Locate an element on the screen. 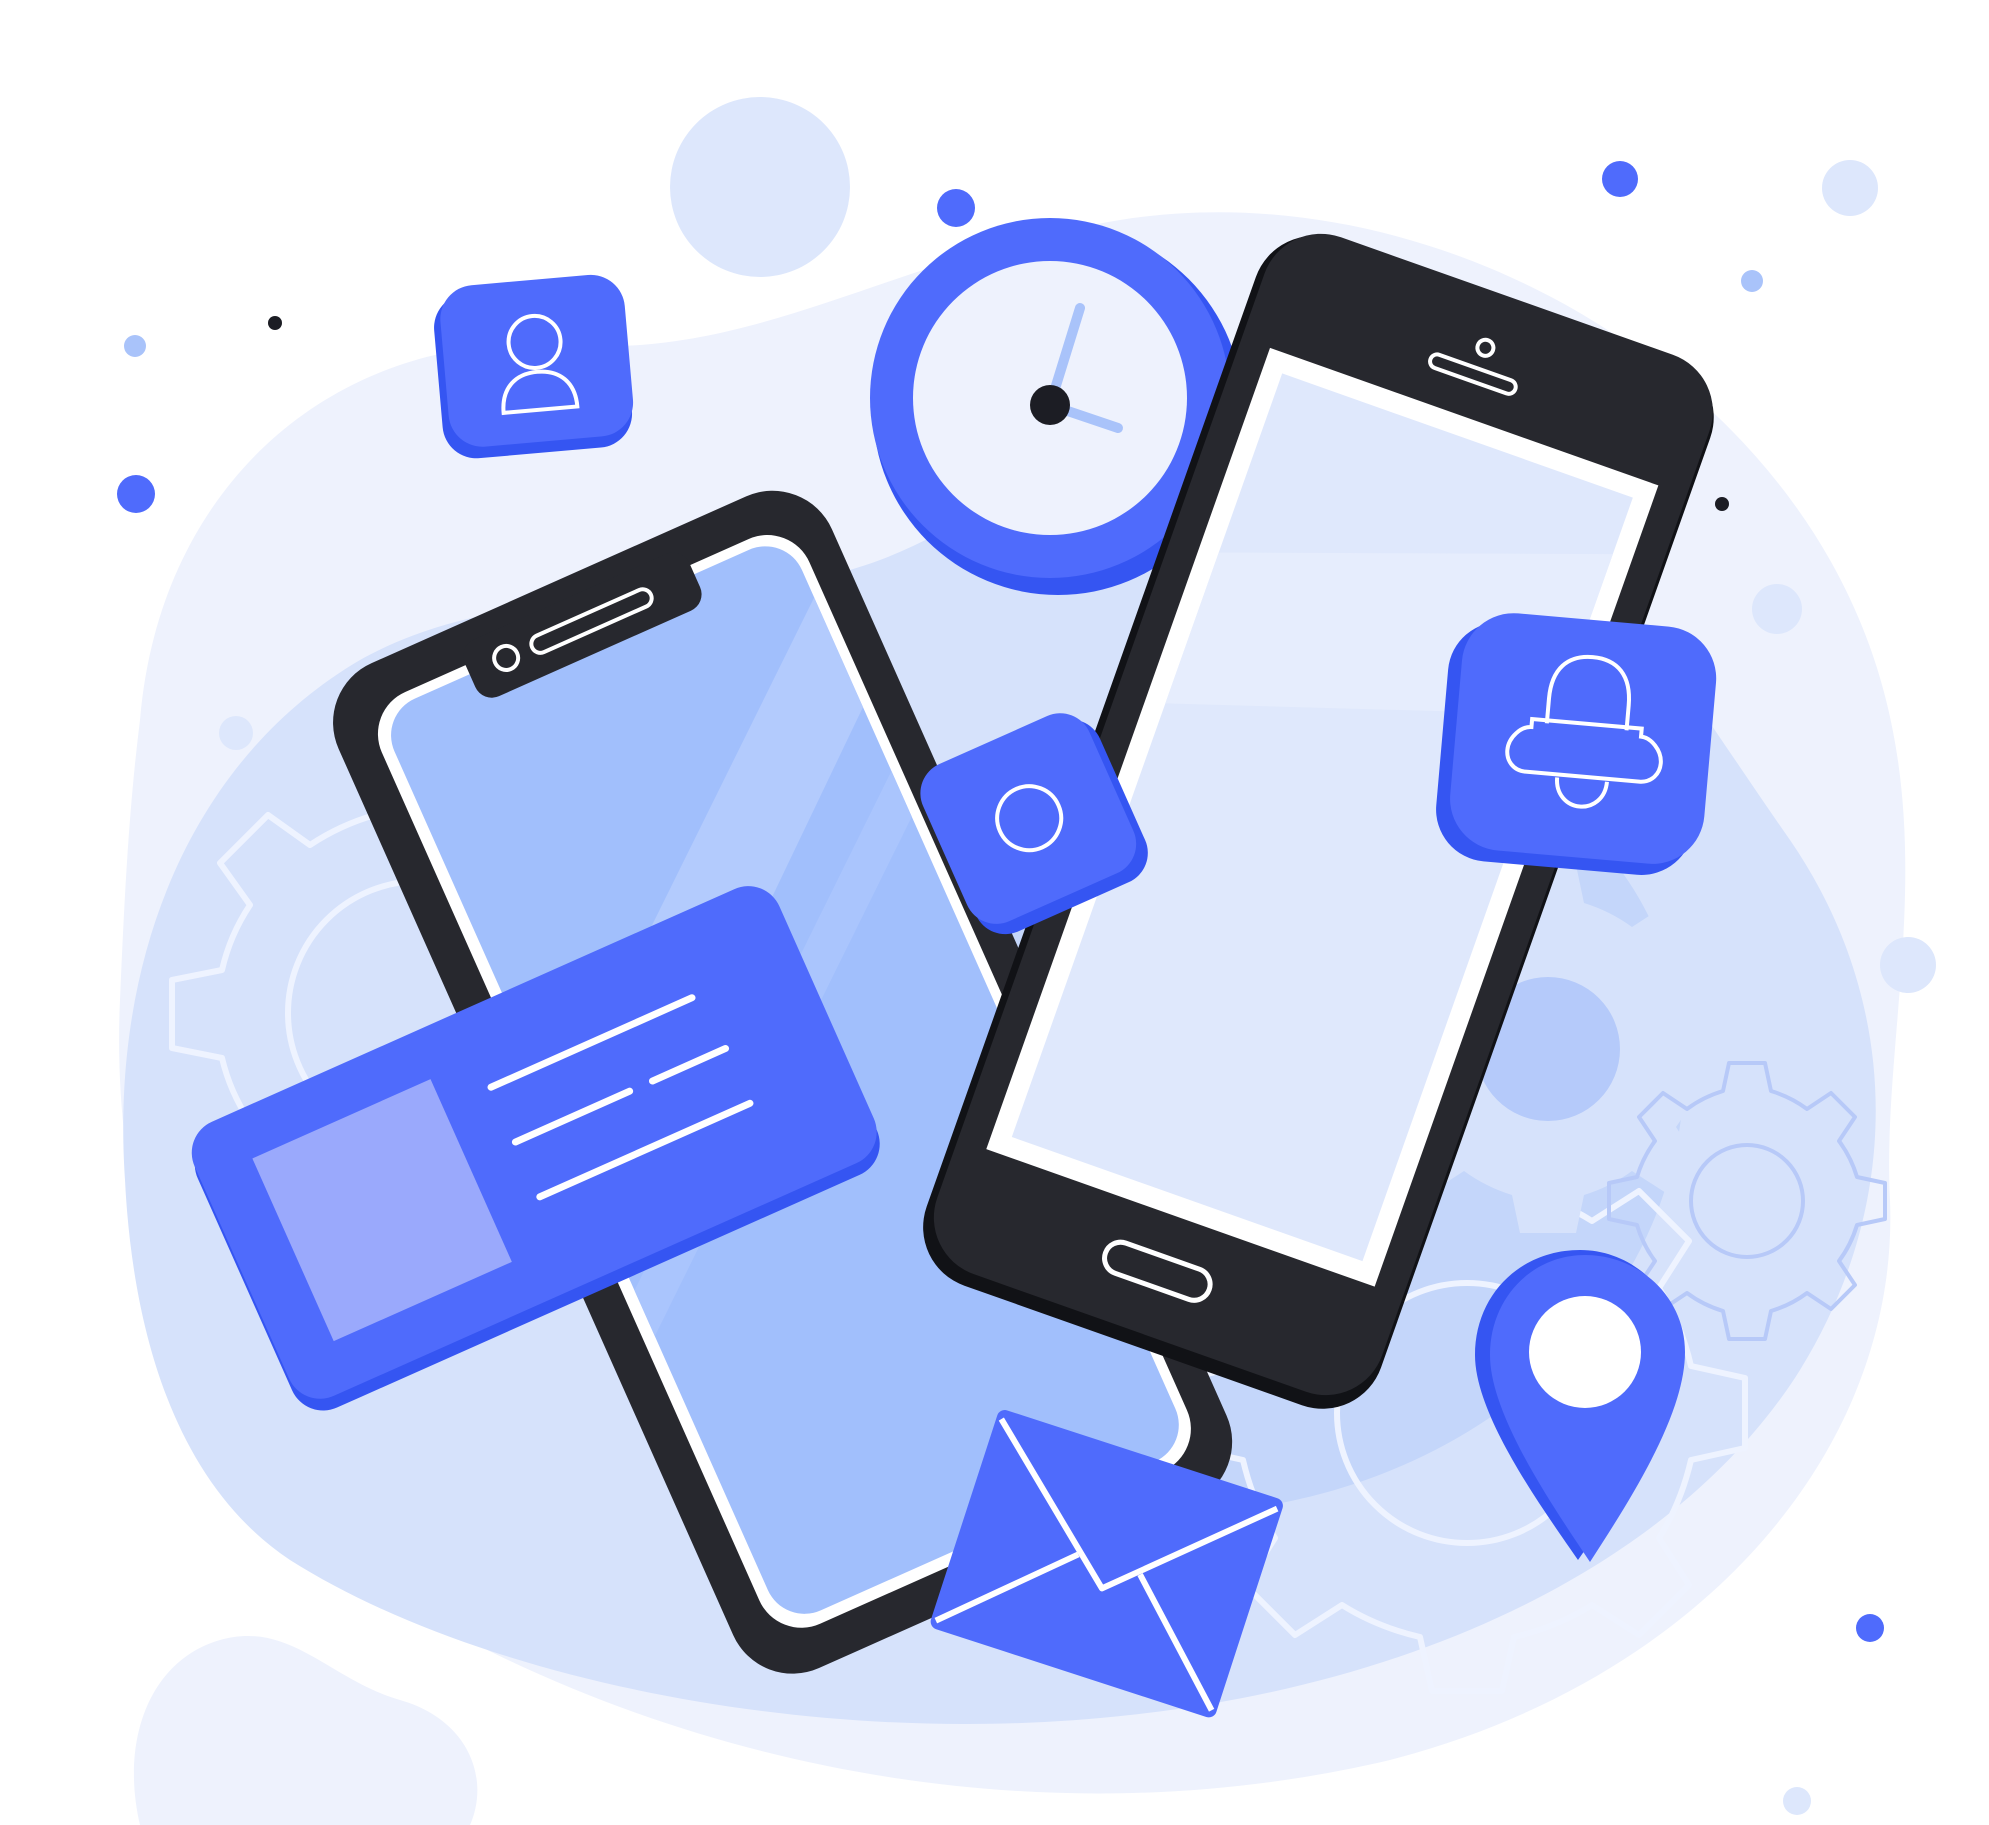 The width and height of the screenshot is (1989, 1825). blob-bottom-left is located at coordinates (305, 1730).